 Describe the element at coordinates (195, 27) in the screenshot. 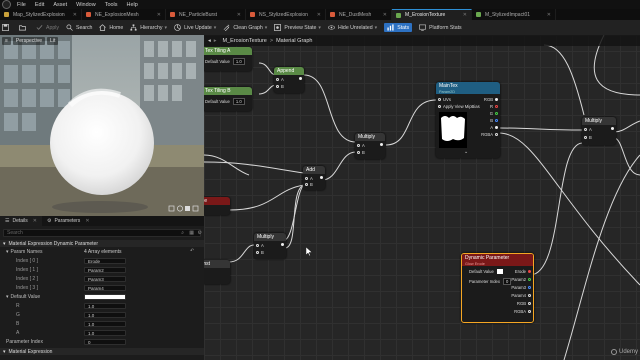

I see `live-update-button: Live Update ▾` at that location.